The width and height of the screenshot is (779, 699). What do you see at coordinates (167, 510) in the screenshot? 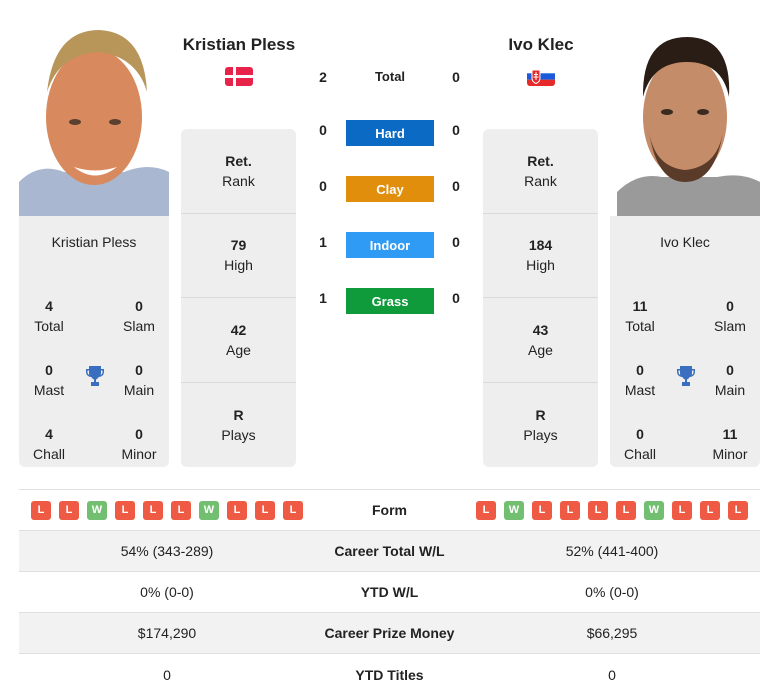
I see `player-left-form: LLWLLLWLLL` at bounding box center [167, 510].